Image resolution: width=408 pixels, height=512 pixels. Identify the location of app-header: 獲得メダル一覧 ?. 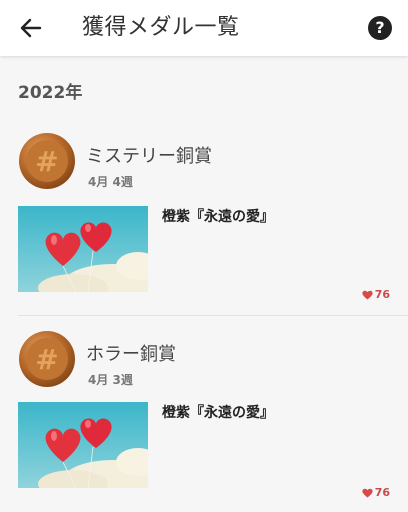
(204, 28).